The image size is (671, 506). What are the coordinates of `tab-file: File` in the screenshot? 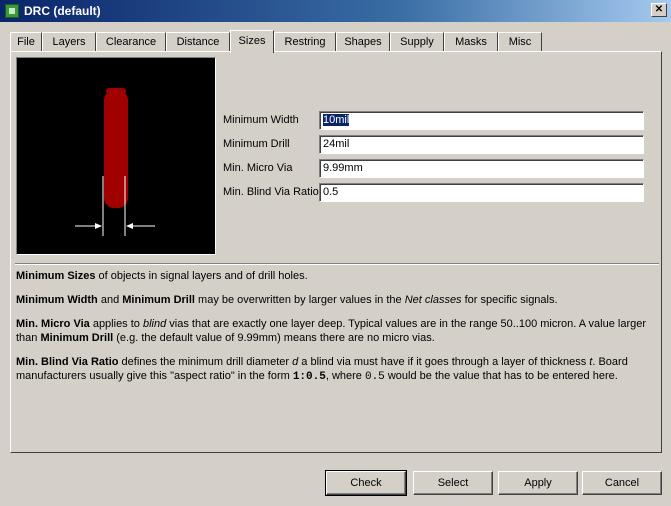 It's located at (26, 42).